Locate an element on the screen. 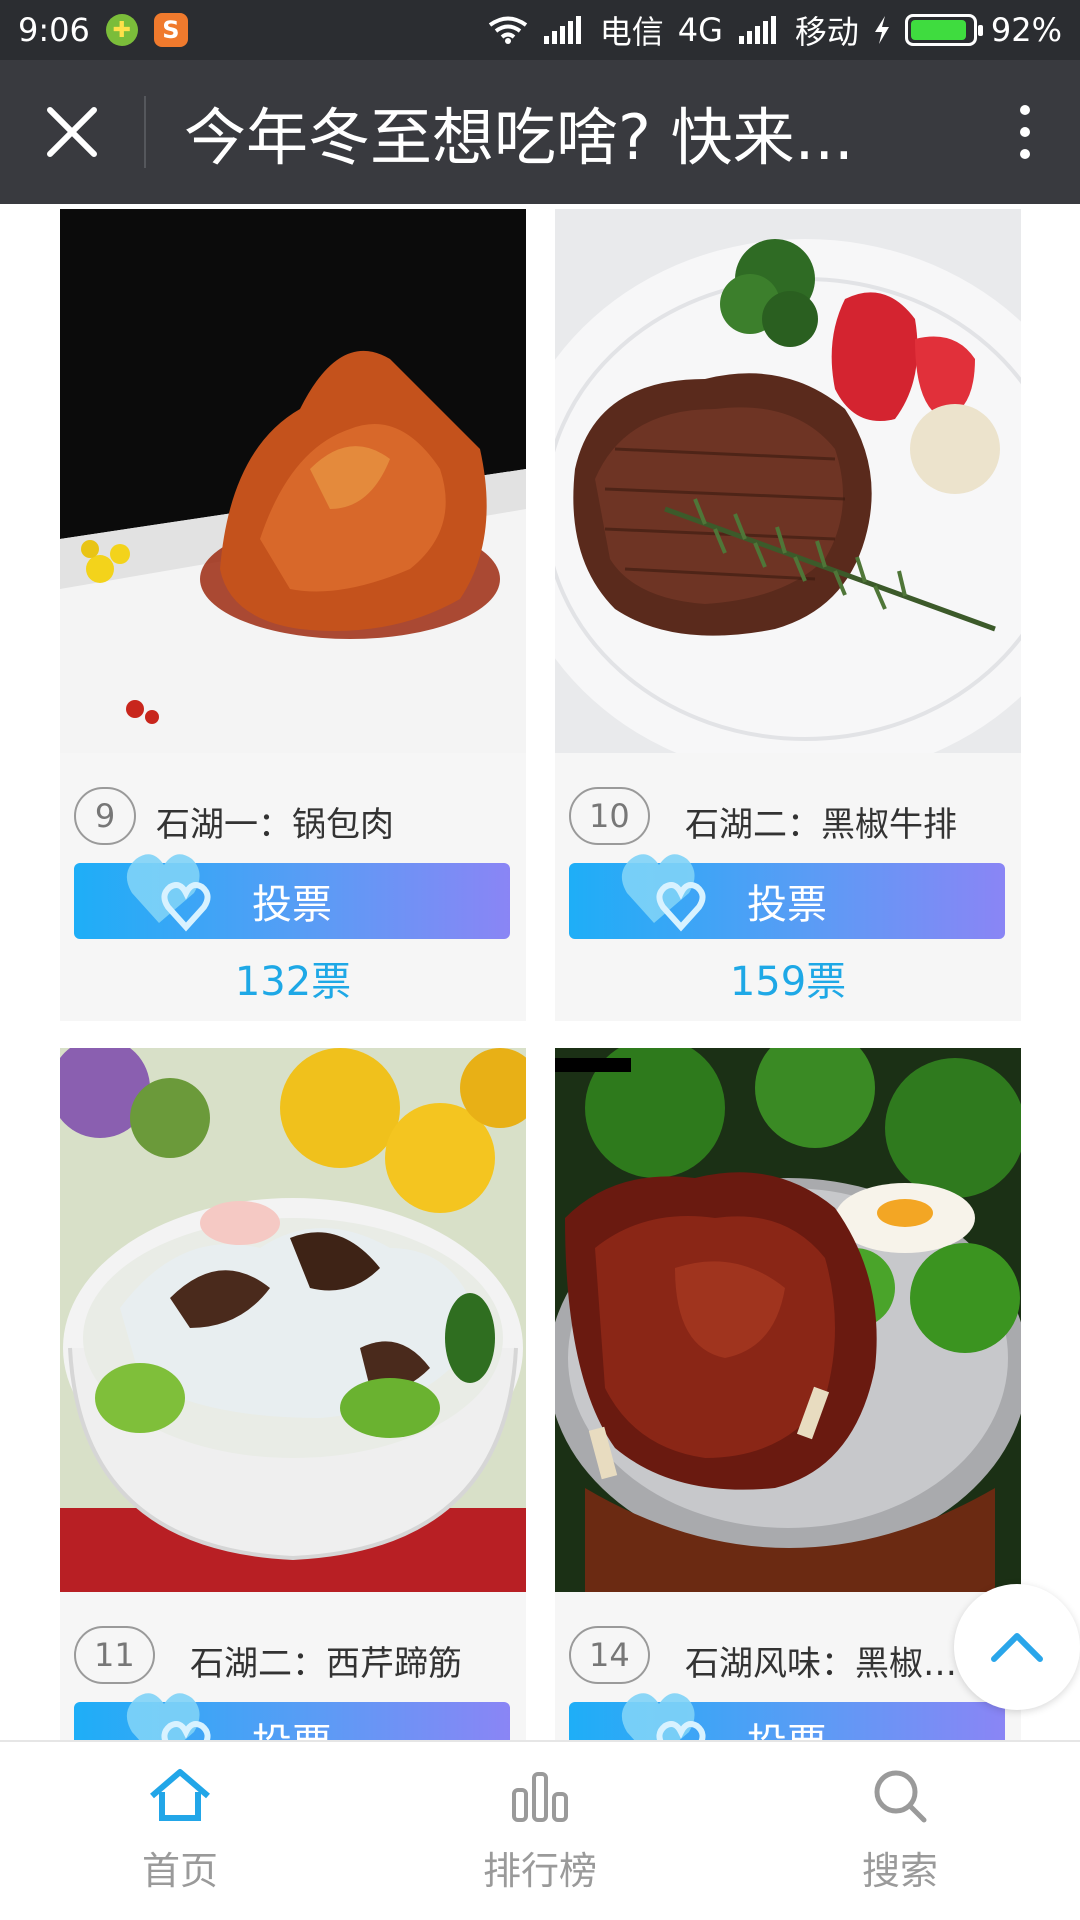 This screenshot has width=1080, height=1920. more-options-button is located at coordinates (1025, 132).